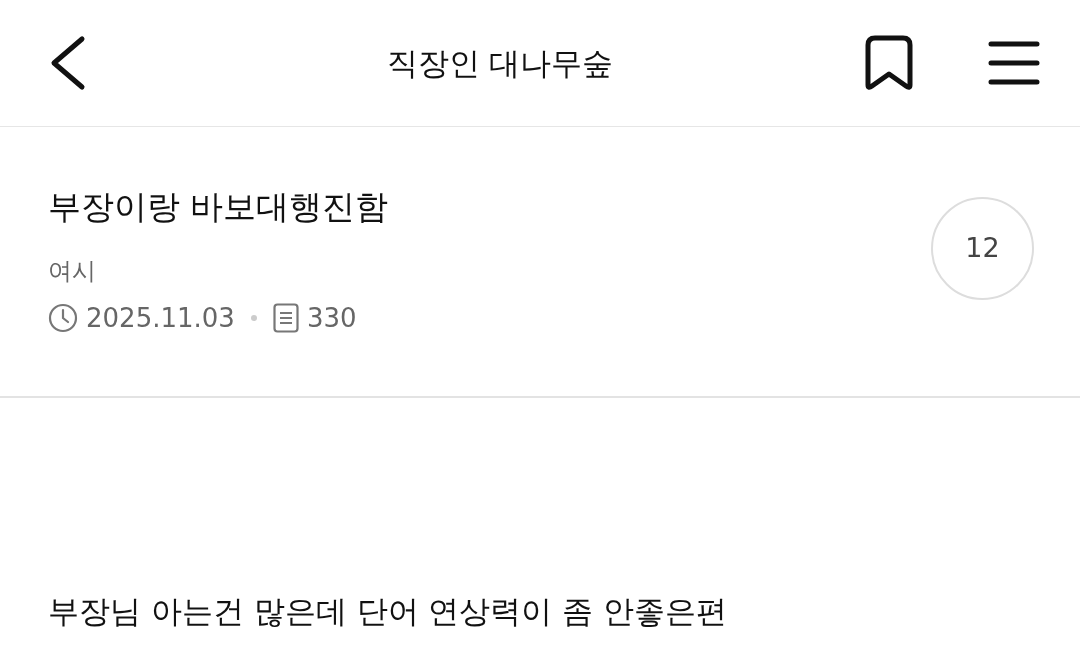  I want to click on post-date: 2025.11.03, so click(160, 318).